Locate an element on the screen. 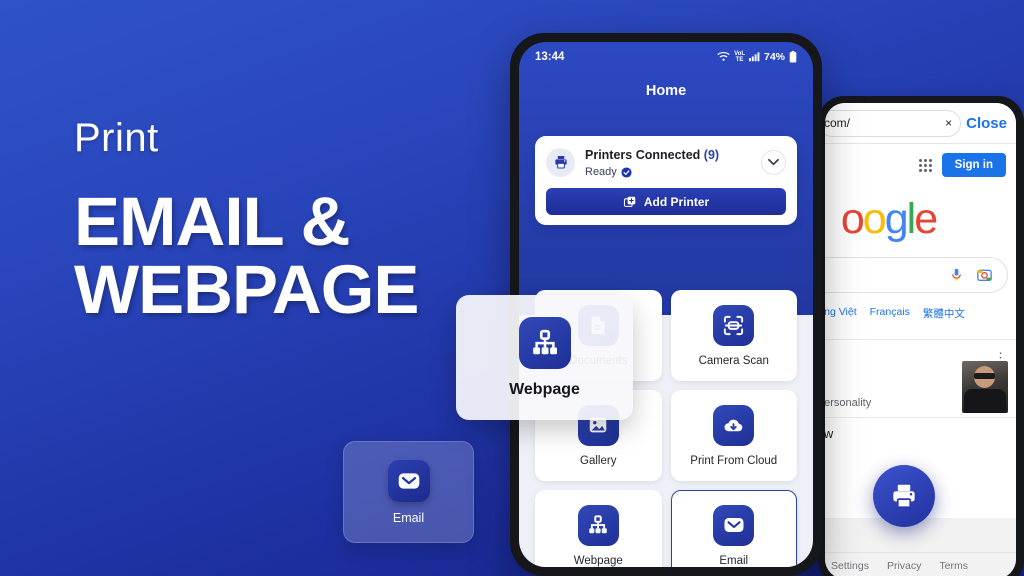  printer-status-row: Printers Connected (9) Ready is located at coordinates (666, 162).